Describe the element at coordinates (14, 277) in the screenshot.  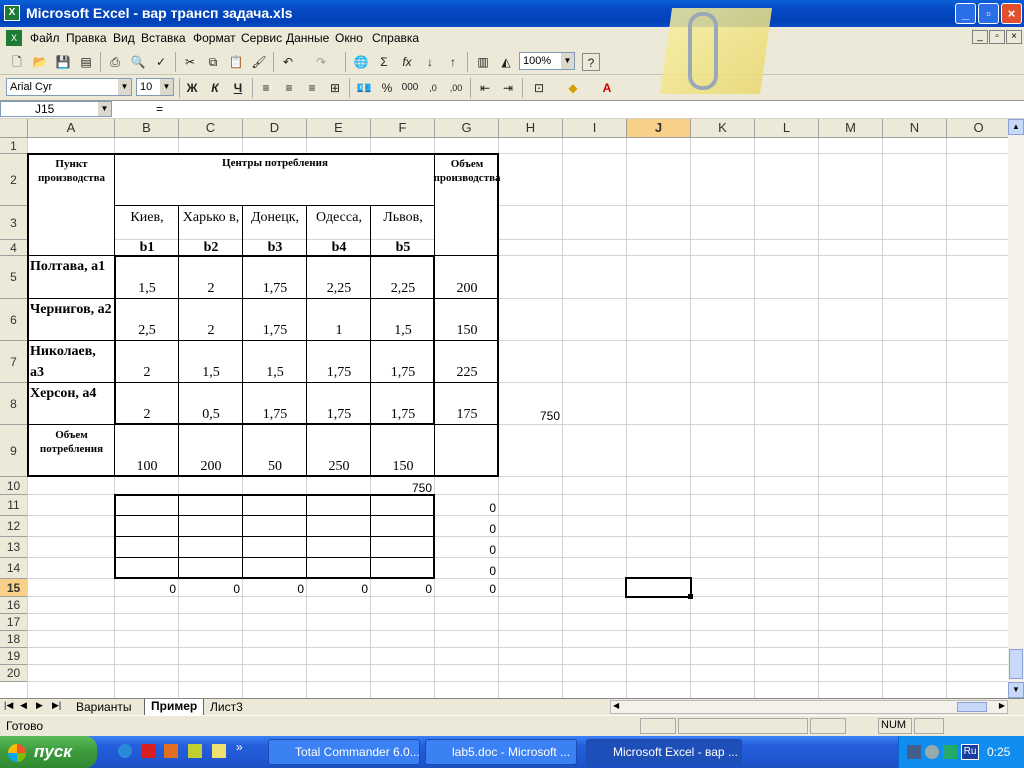
I see `row-header: 5` at that location.